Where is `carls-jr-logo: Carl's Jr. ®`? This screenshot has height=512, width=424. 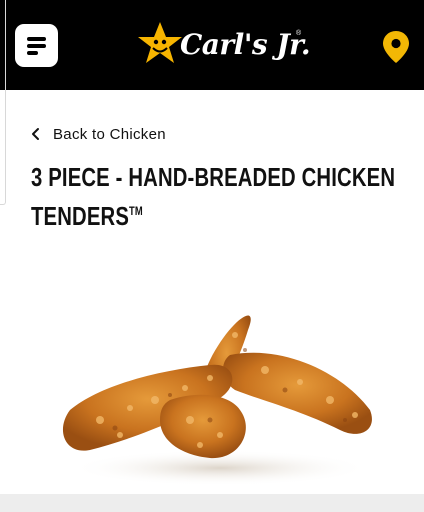 carls-jr-logo: Carl's Jr. ® is located at coordinates (223, 46).